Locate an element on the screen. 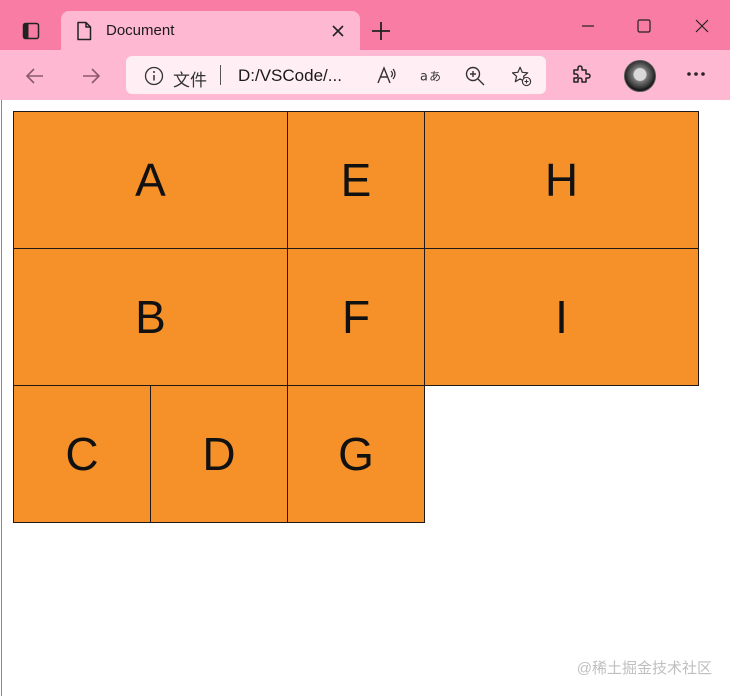  info-icon is located at coordinates (154, 76).